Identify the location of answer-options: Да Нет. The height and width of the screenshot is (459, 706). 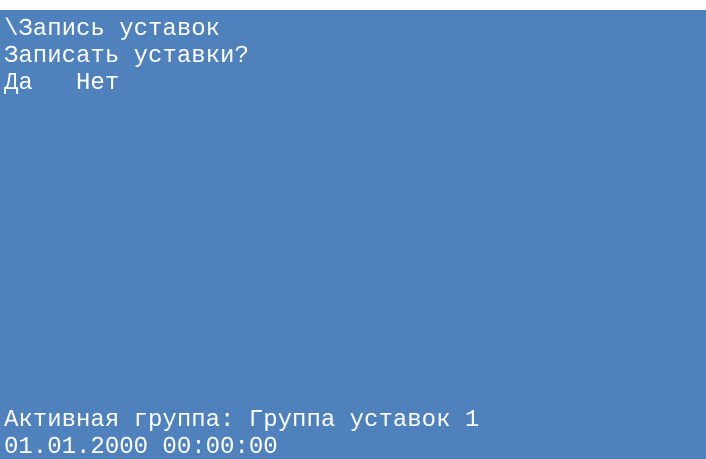
(61, 83).